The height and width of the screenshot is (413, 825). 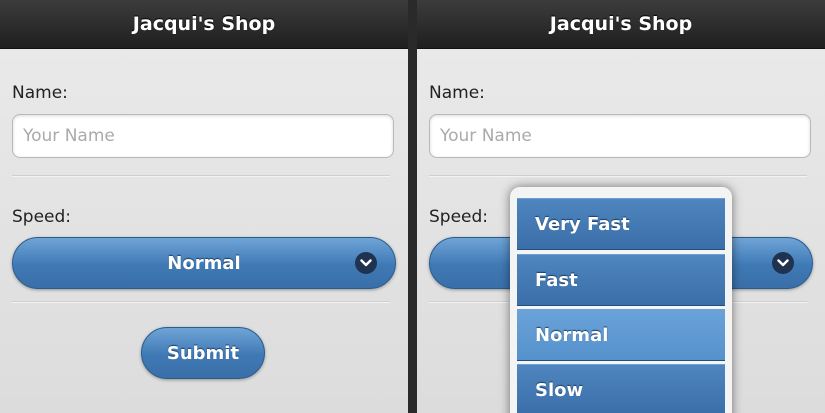 What do you see at coordinates (203, 353) in the screenshot?
I see `submit-button: Submit` at bounding box center [203, 353].